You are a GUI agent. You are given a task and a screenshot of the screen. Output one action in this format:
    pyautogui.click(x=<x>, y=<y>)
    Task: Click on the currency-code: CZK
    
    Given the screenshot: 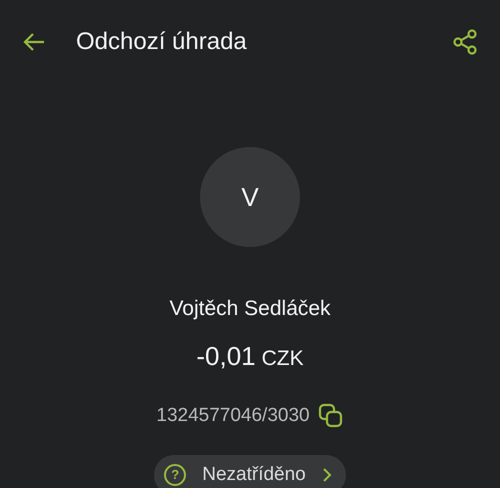 What is the action you would take?
    pyautogui.click(x=283, y=359)
    